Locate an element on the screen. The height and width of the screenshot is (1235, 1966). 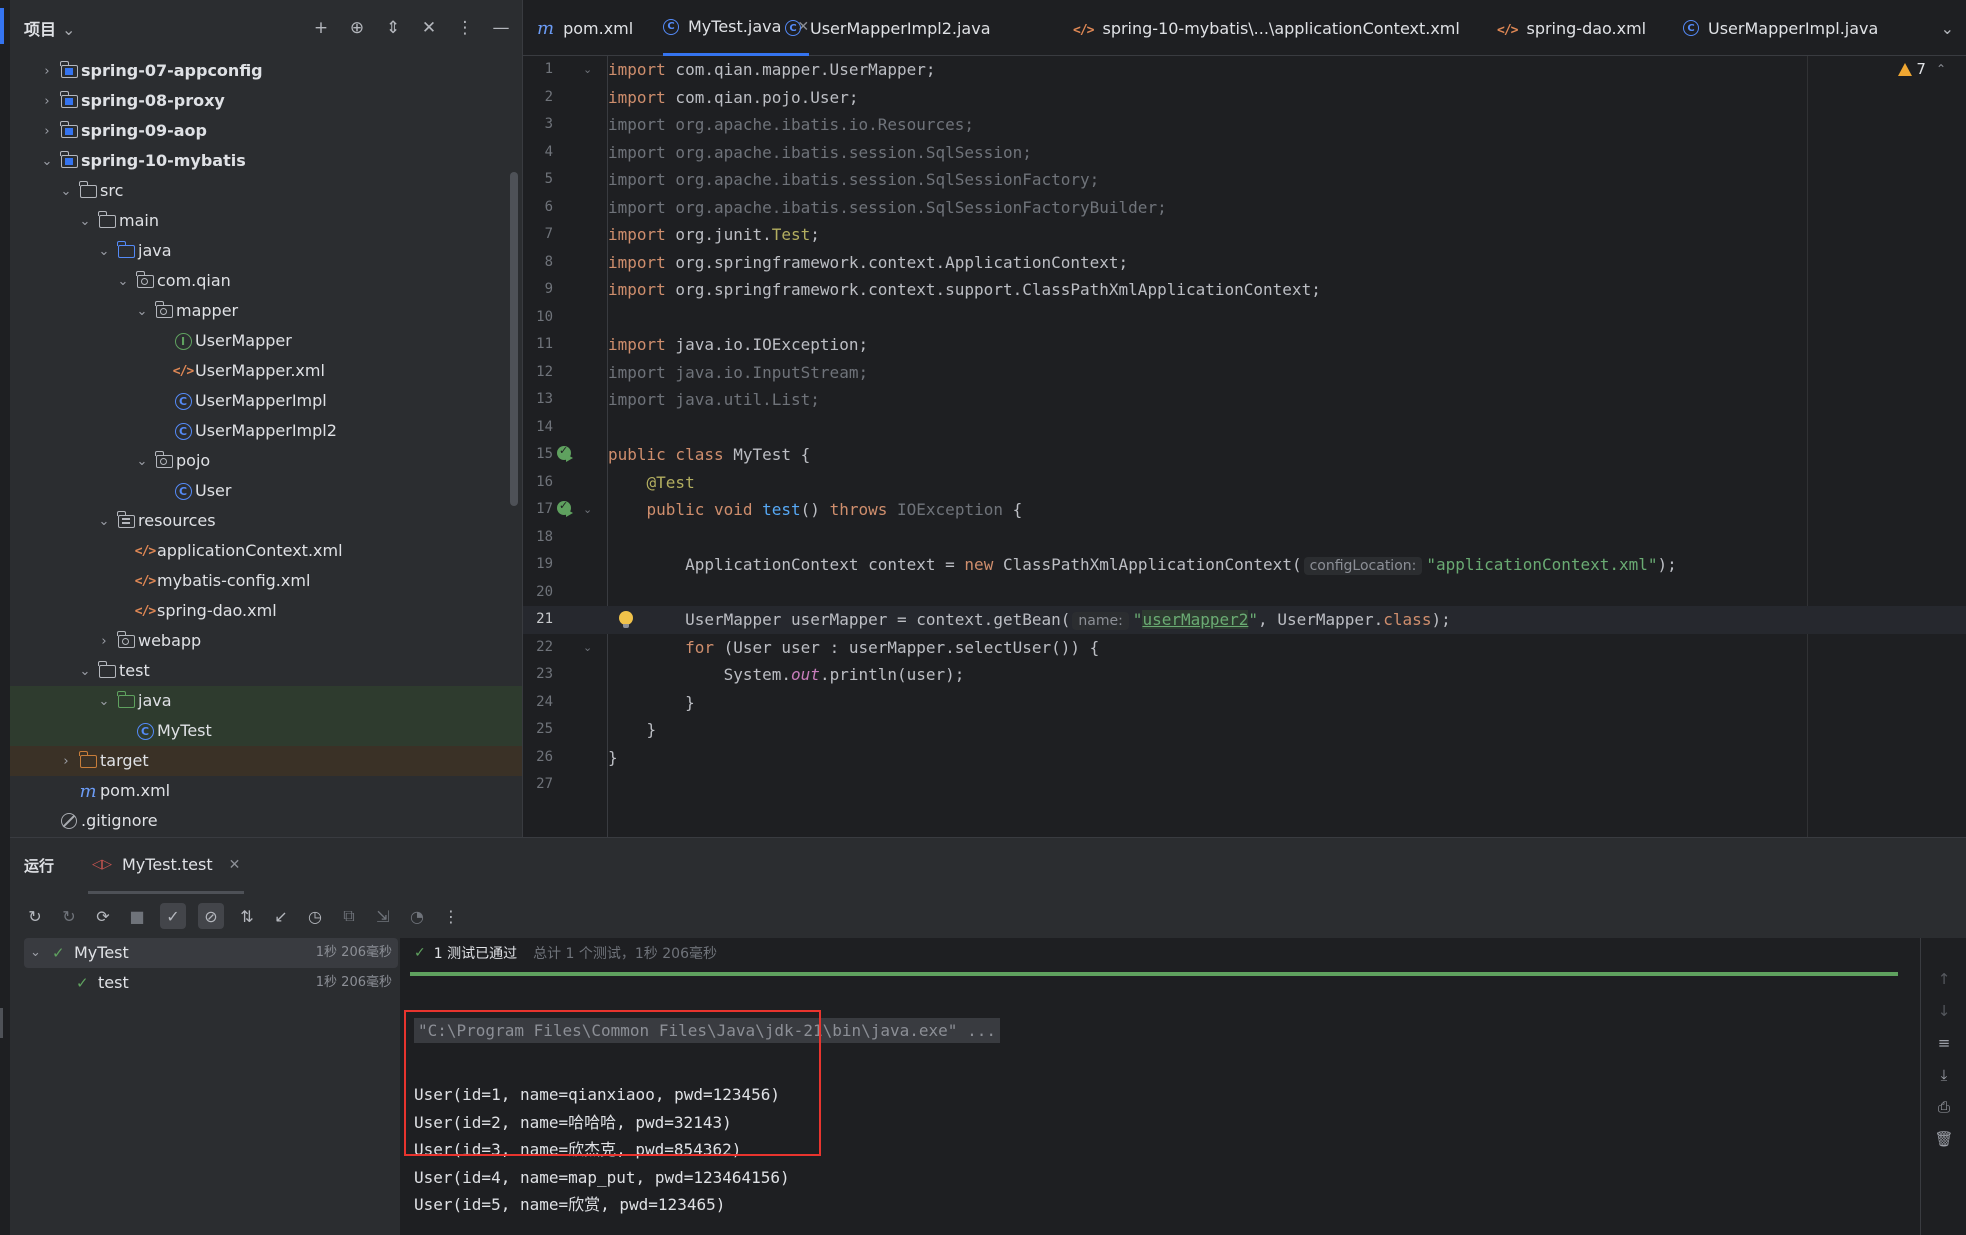
project-tool-indicator is located at coordinates (2, 26).